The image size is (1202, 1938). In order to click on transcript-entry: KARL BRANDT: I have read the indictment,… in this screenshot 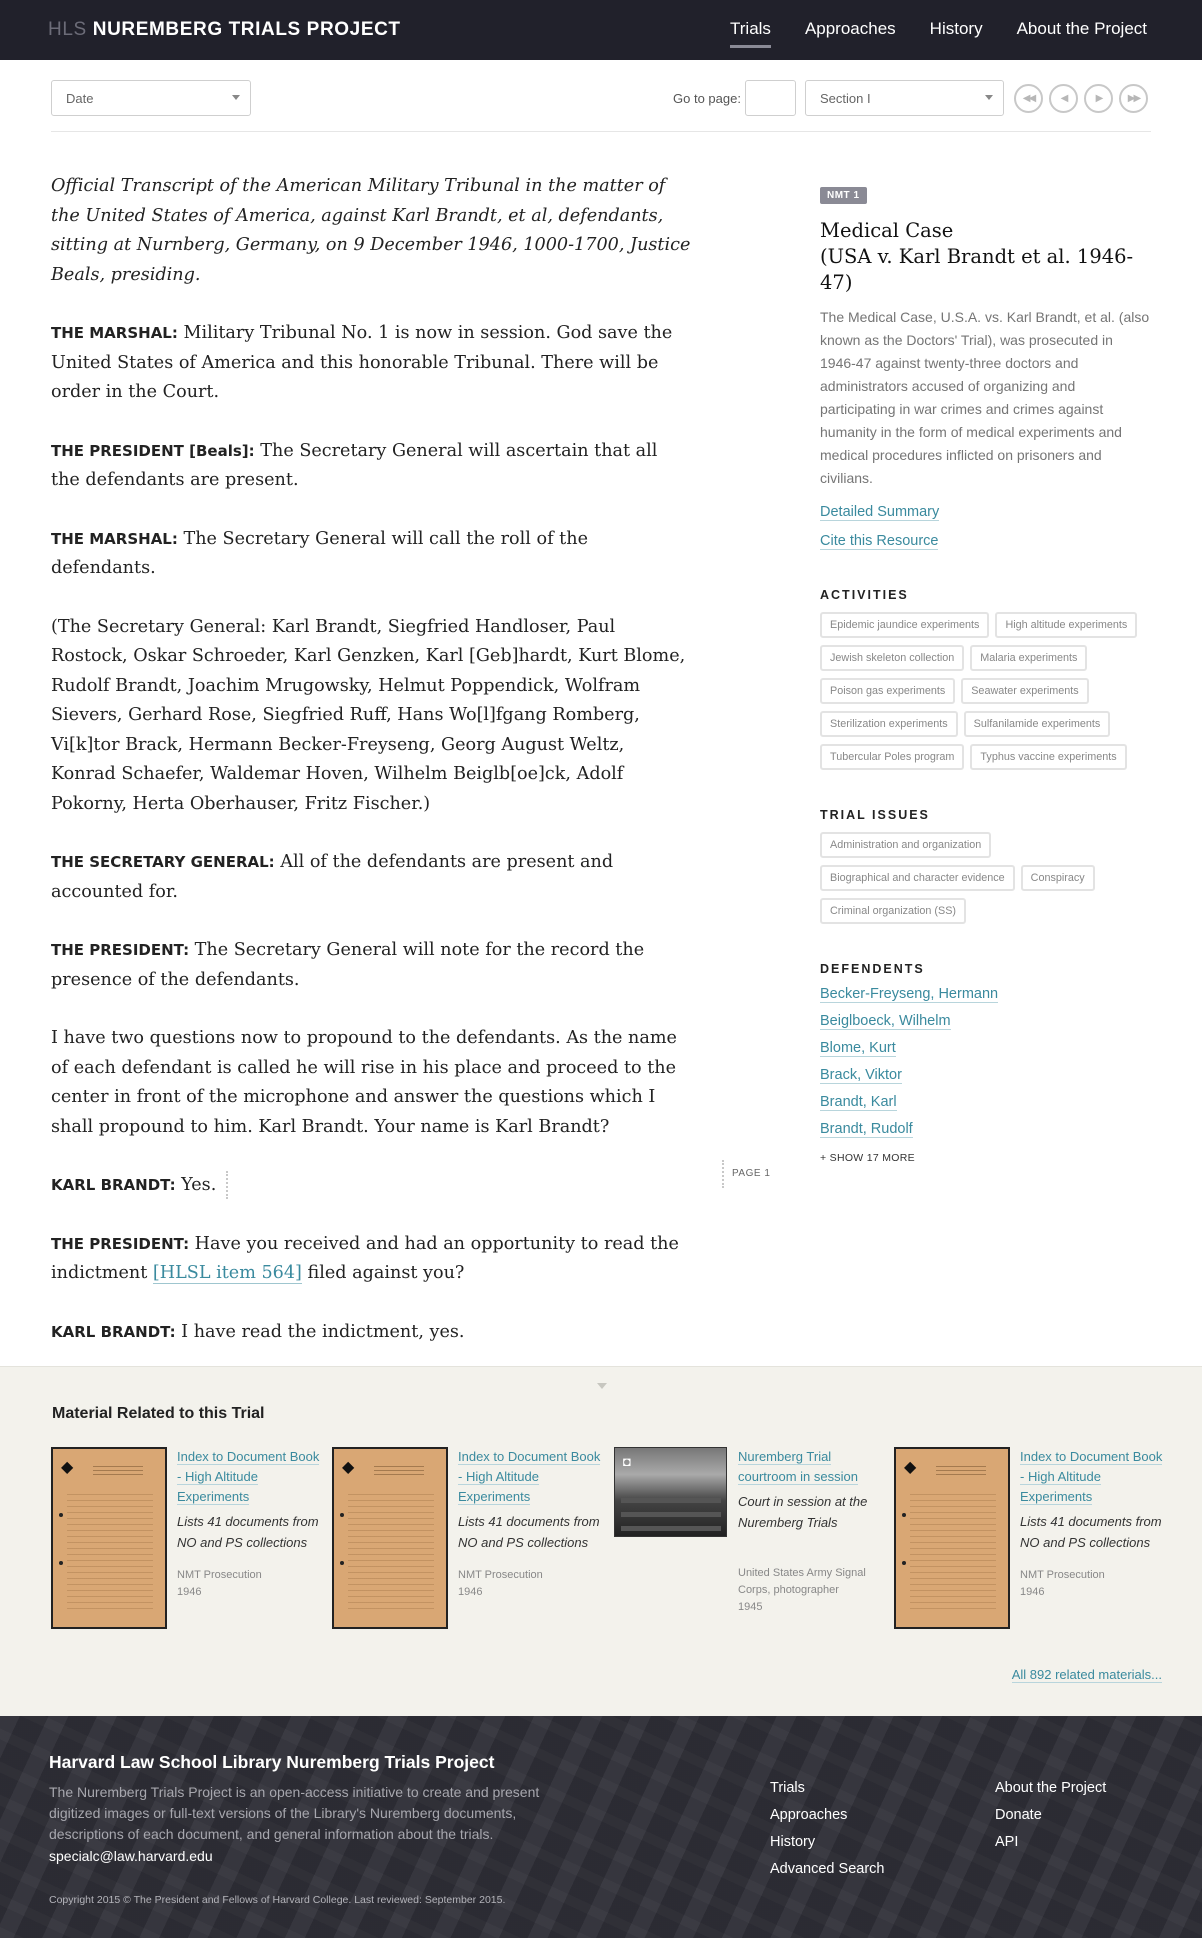, I will do `click(371, 1333)`.